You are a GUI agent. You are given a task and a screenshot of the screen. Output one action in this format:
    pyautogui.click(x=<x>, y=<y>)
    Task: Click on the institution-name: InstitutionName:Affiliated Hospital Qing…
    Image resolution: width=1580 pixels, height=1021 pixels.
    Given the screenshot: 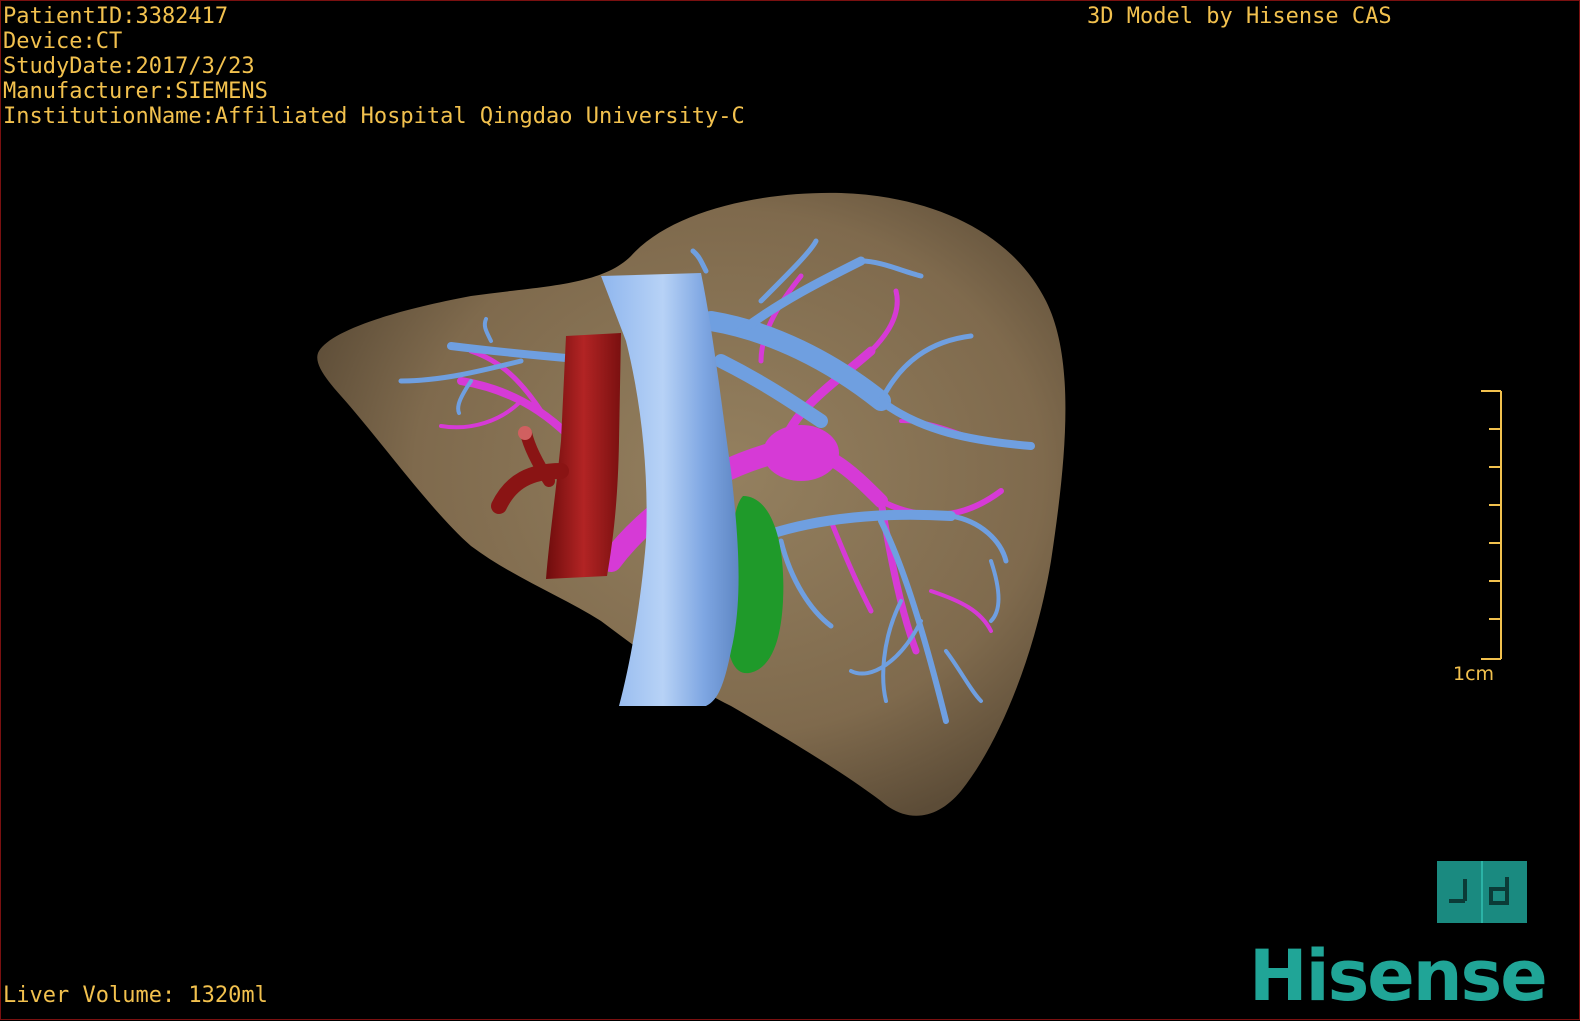 What is the action you would take?
    pyautogui.click(x=374, y=116)
    